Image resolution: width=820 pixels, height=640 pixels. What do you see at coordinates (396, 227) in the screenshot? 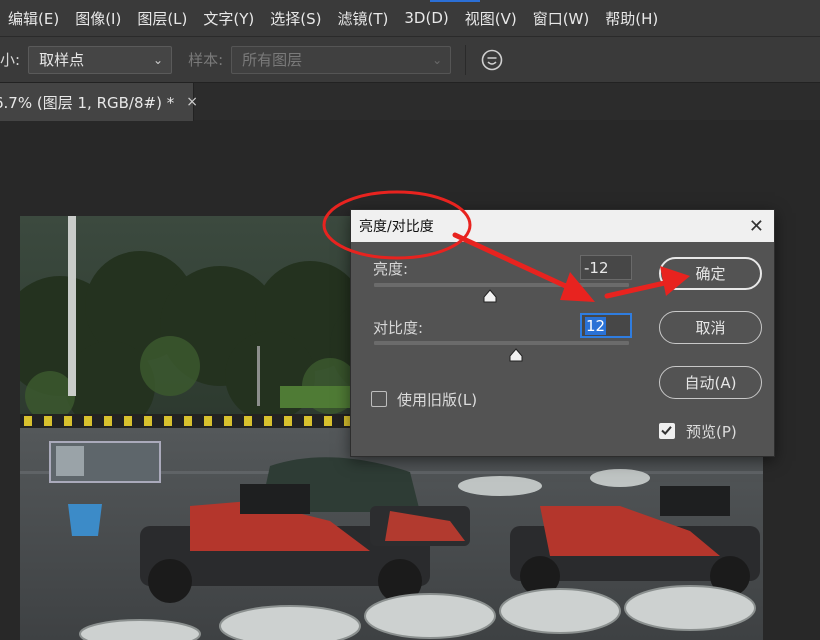
I see `dialog-title: 亮度/对比度` at bounding box center [396, 227].